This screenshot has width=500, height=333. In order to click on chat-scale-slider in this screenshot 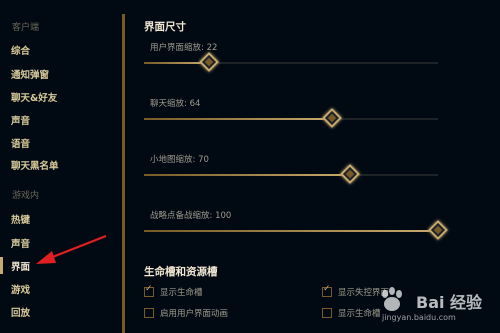, I will do `click(291, 118)`.